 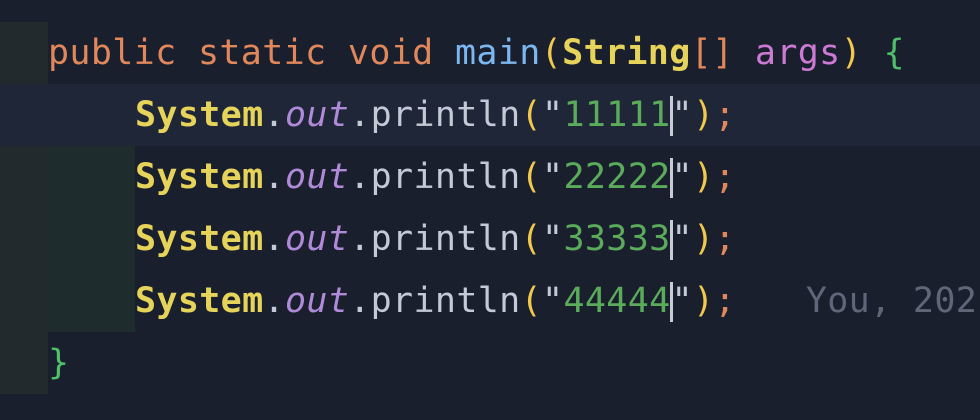 I want to click on open-paren: (, so click(x=551, y=53).